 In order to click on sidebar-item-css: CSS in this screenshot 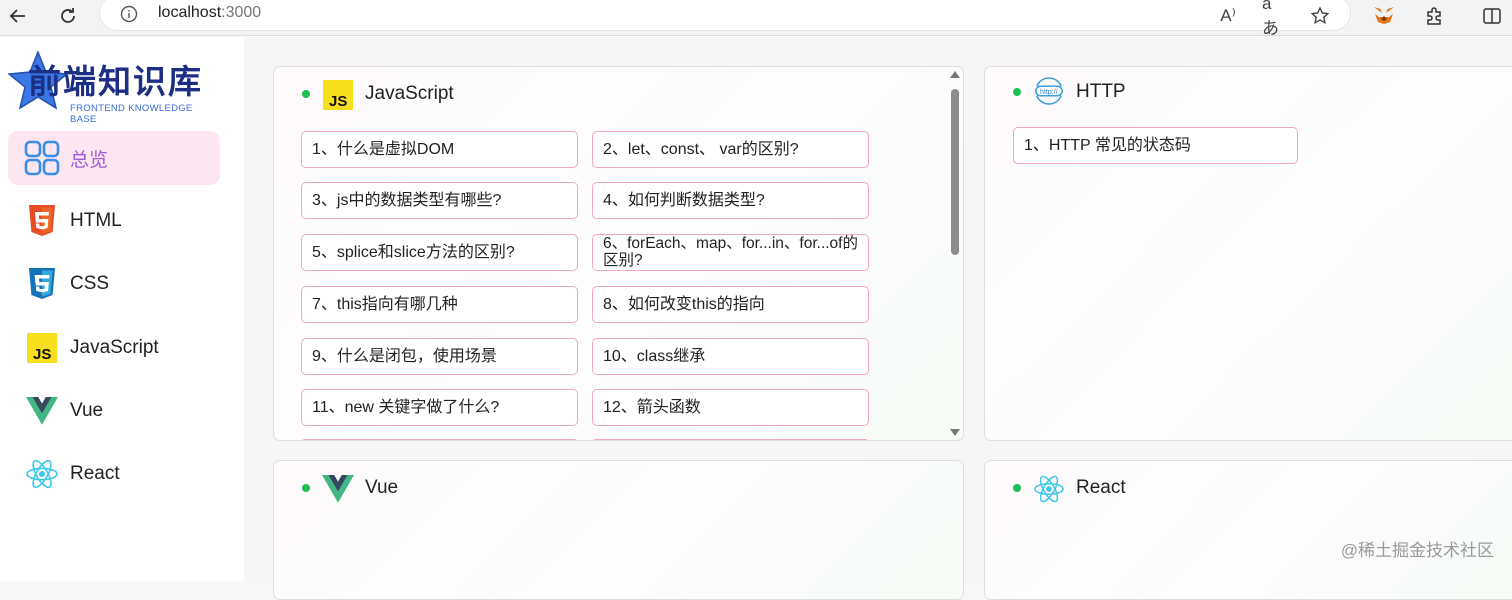, I will do `click(114, 284)`.